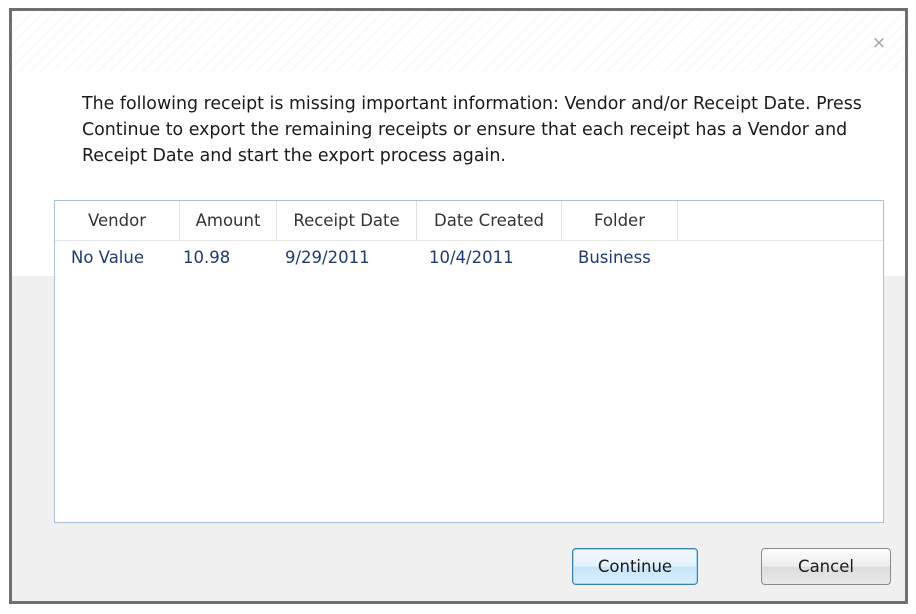  What do you see at coordinates (826, 566) in the screenshot?
I see `cancel-button: Cancel` at bounding box center [826, 566].